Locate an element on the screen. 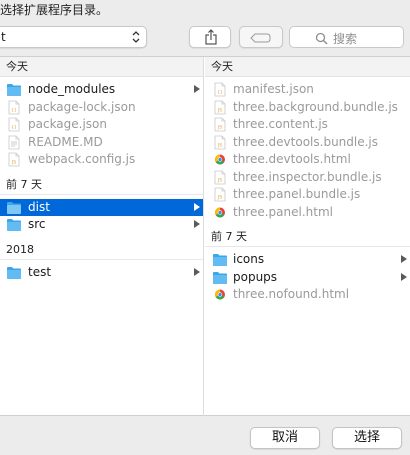  up-down-chevron-icon is located at coordinates (136, 37).